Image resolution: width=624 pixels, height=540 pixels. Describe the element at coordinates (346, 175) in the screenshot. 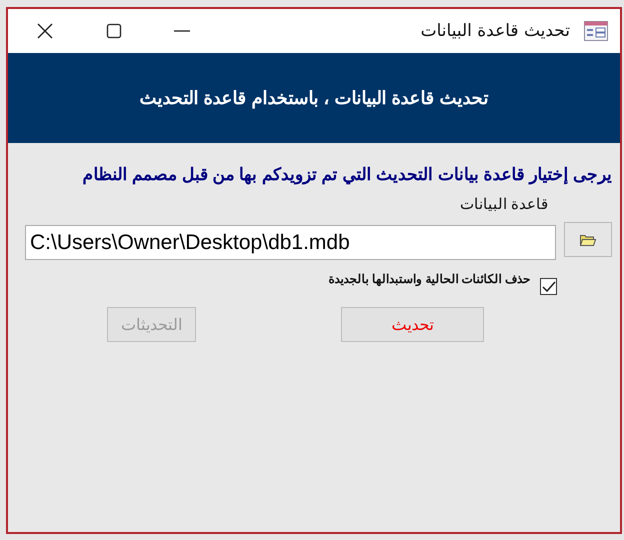

I see `instructions-text: يرجى إختيار قاعدة بيانات التحديث التي تم تزويدكم بها من قبل مصمم النظام` at that location.